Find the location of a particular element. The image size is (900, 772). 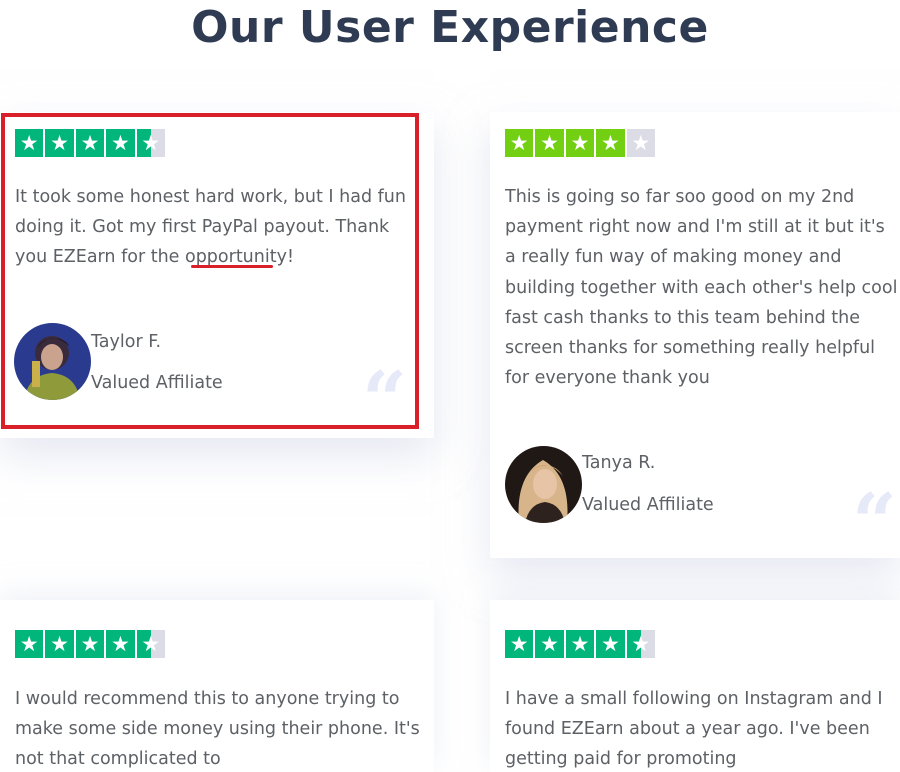

page-title: Our User Experience is located at coordinates (450, 27).